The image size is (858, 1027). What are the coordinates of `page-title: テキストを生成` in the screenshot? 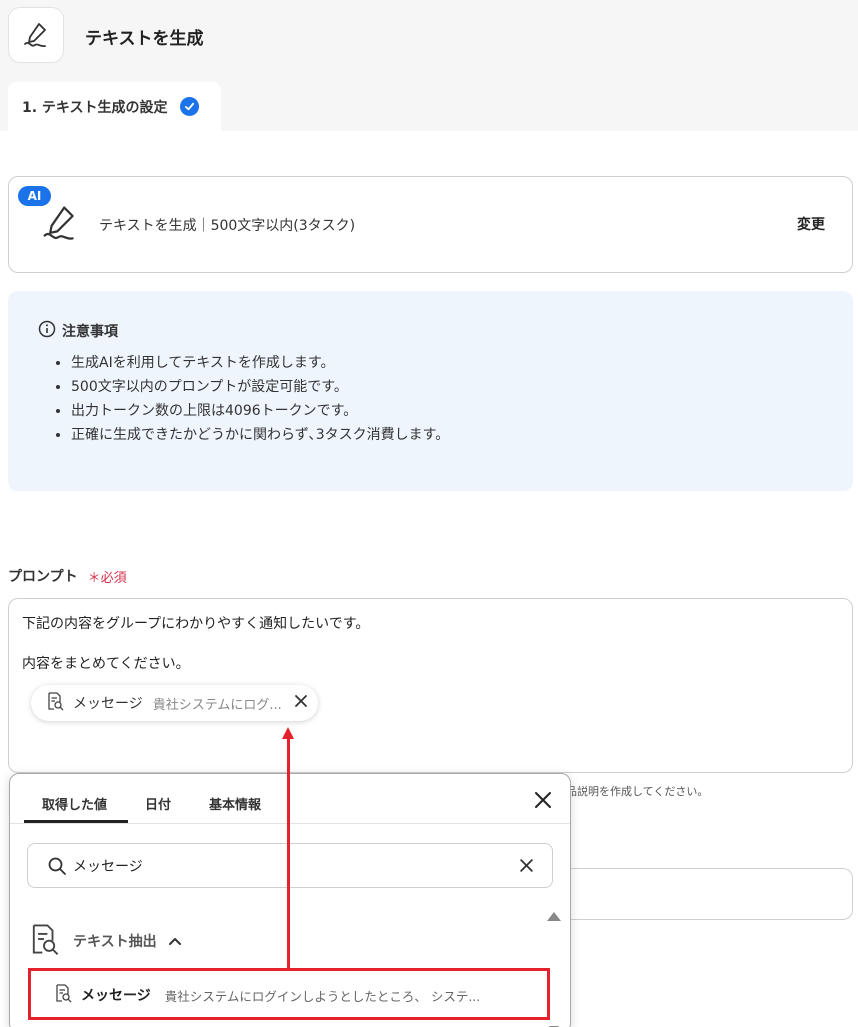 It's located at (144, 39).